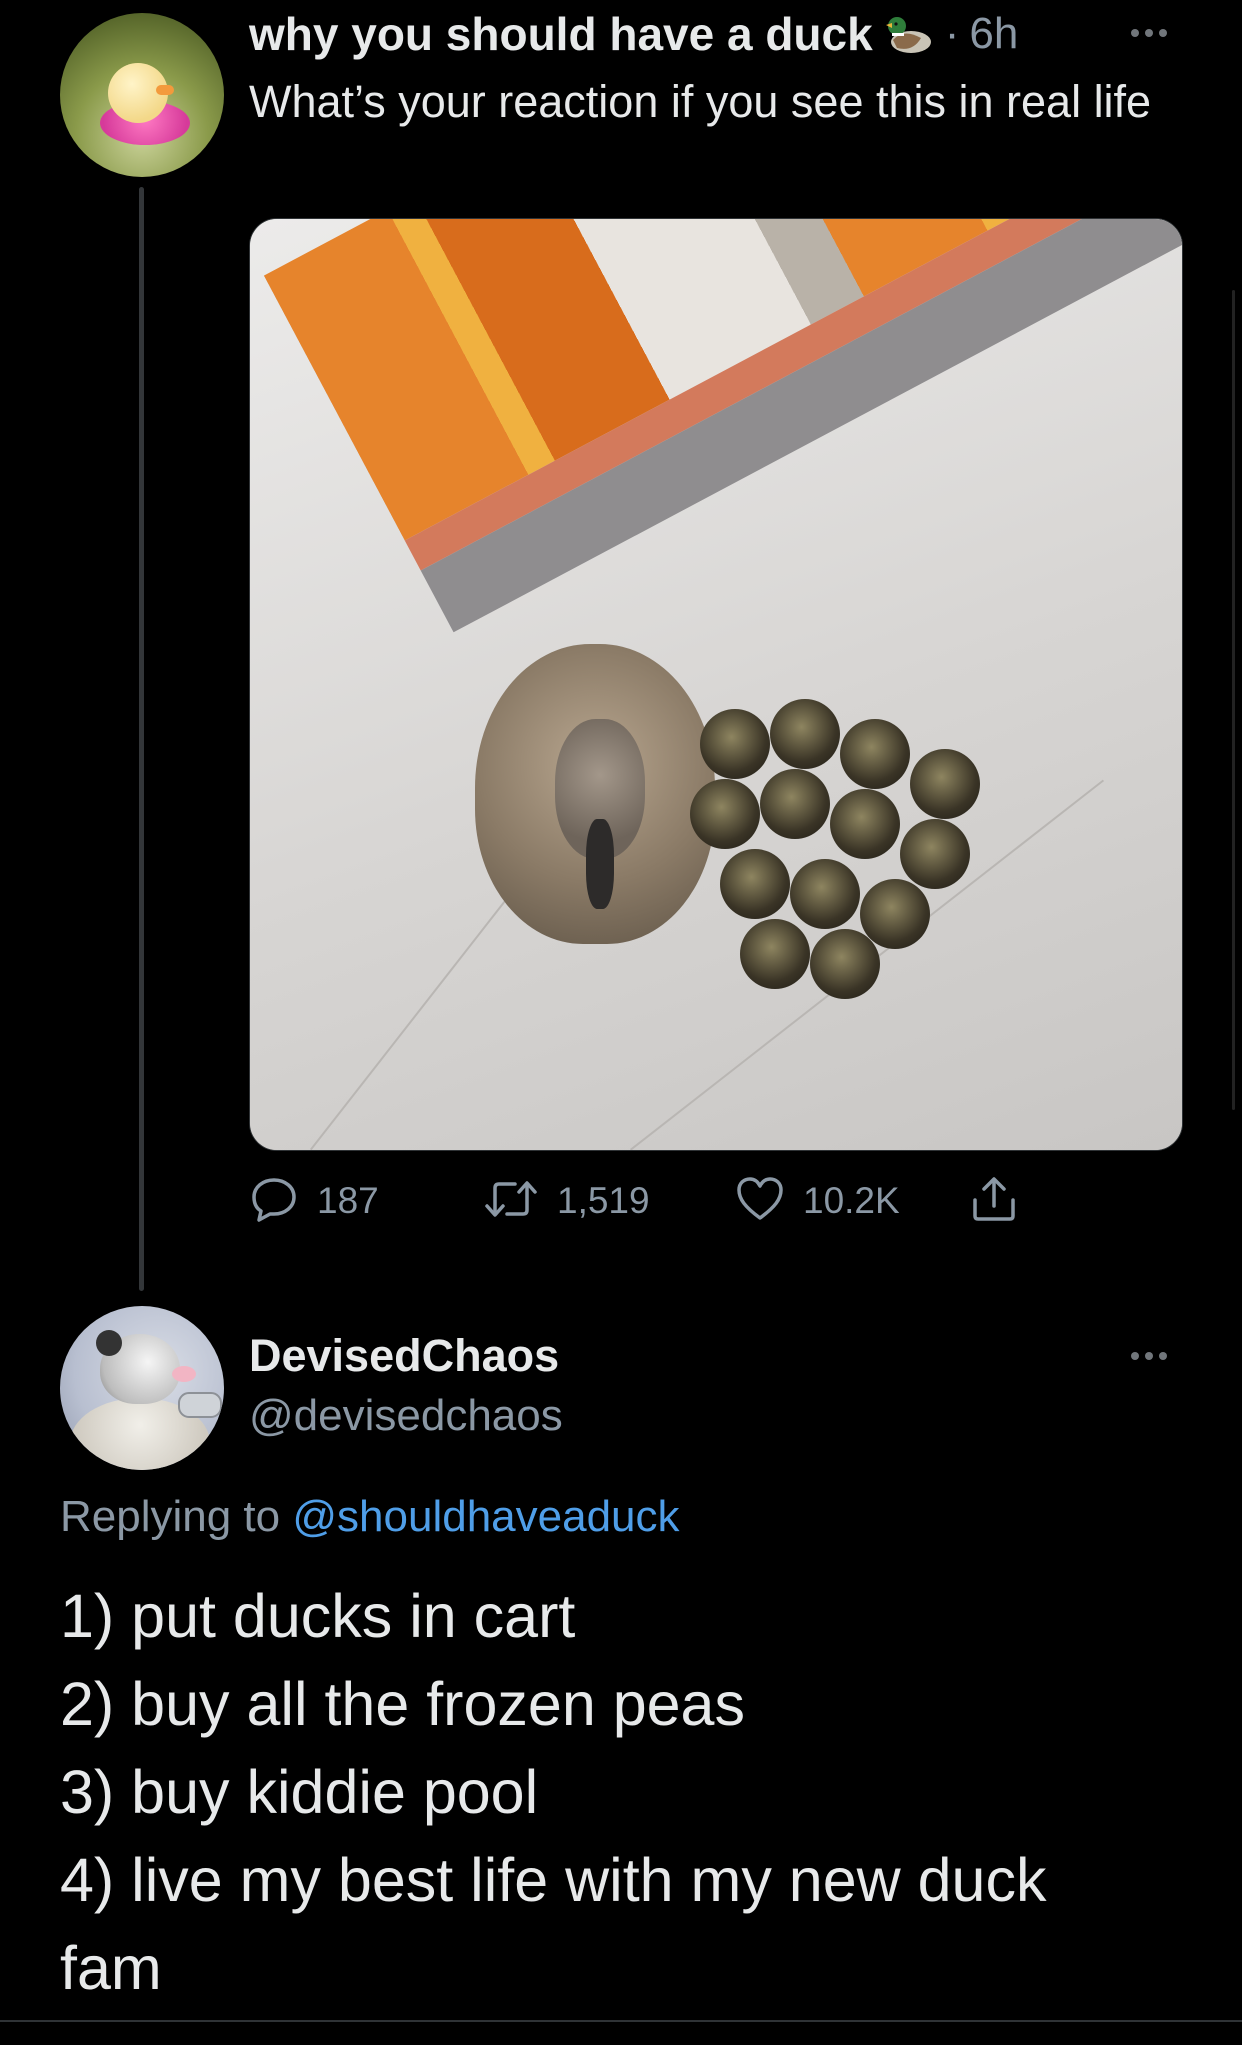 The height and width of the screenshot is (2045, 1242). I want to click on mother-duck-bill, so click(600, 864).